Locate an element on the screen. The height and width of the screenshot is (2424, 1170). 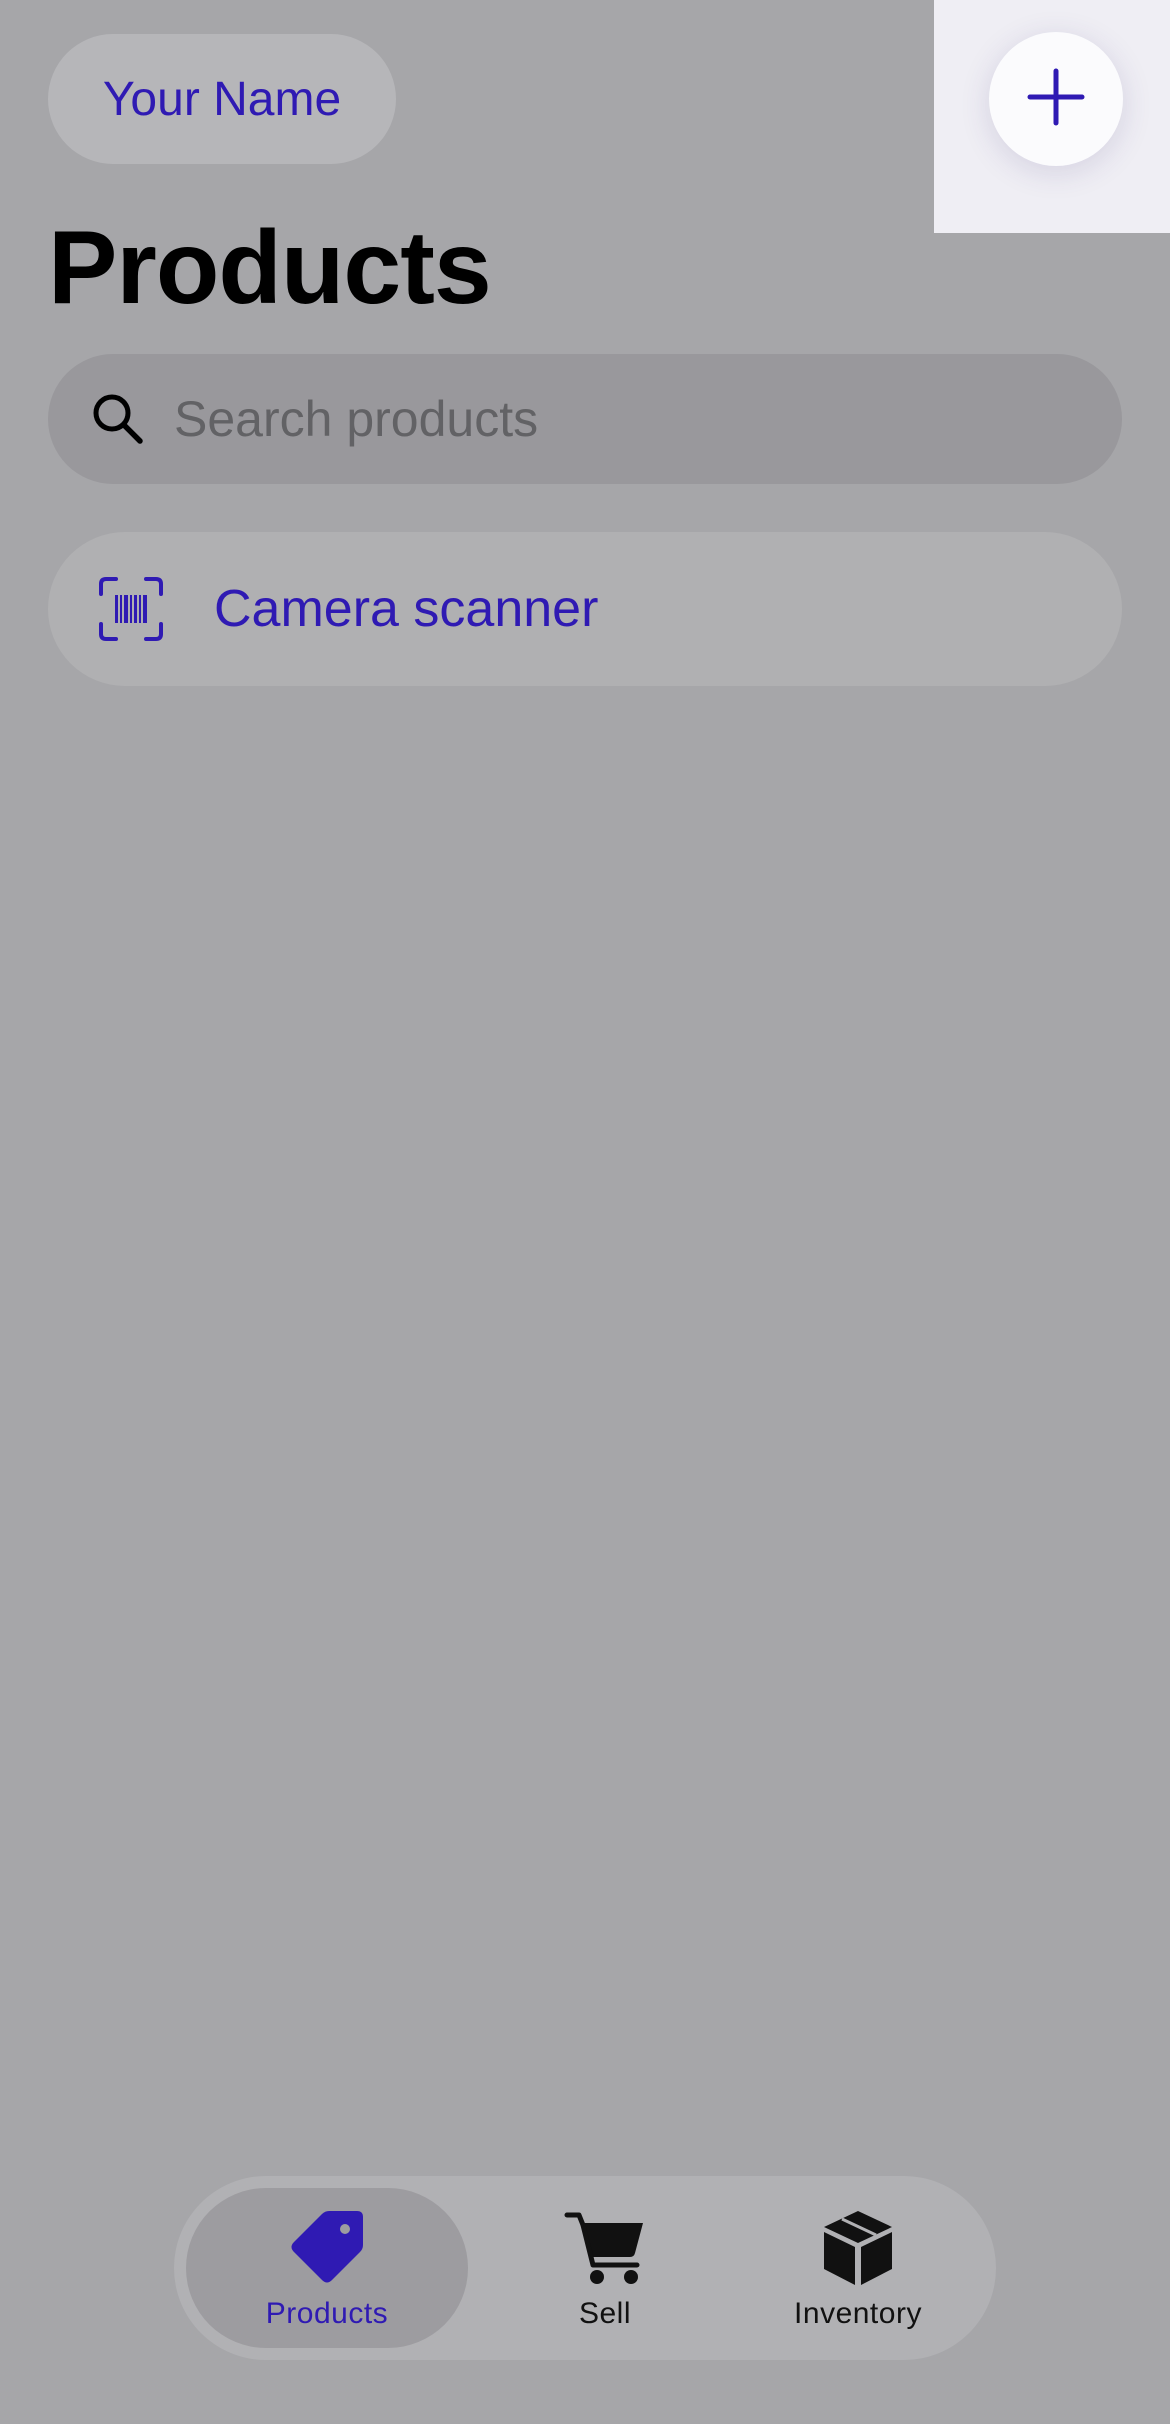
page-title: Products is located at coordinates (270, 268).